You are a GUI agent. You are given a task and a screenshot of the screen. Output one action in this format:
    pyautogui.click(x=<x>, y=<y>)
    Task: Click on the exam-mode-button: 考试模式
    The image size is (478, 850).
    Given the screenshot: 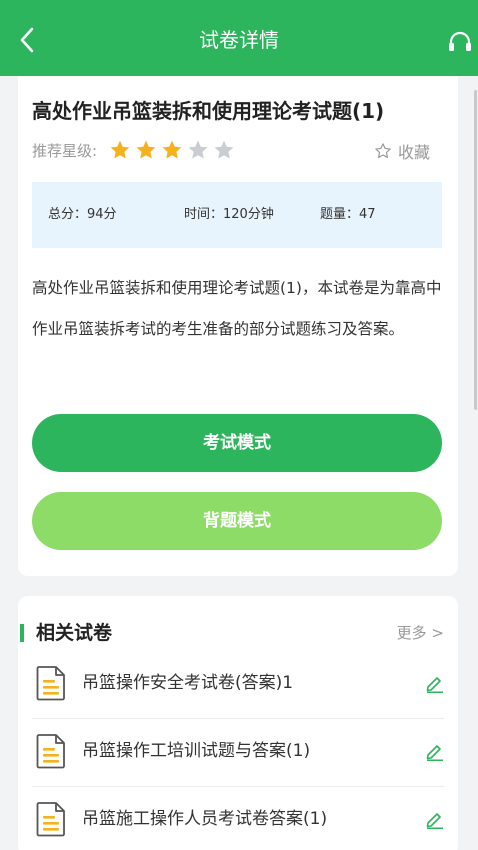 What is the action you would take?
    pyautogui.click(x=237, y=443)
    